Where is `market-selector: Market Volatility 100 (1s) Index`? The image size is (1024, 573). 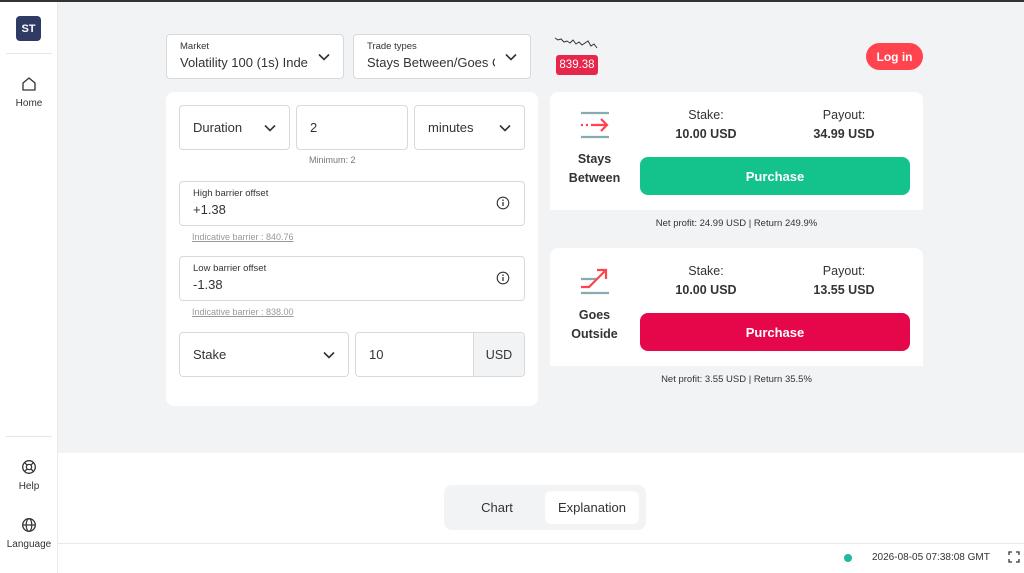
market-selector: Market Volatility 100 (1s) Index is located at coordinates (255, 56).